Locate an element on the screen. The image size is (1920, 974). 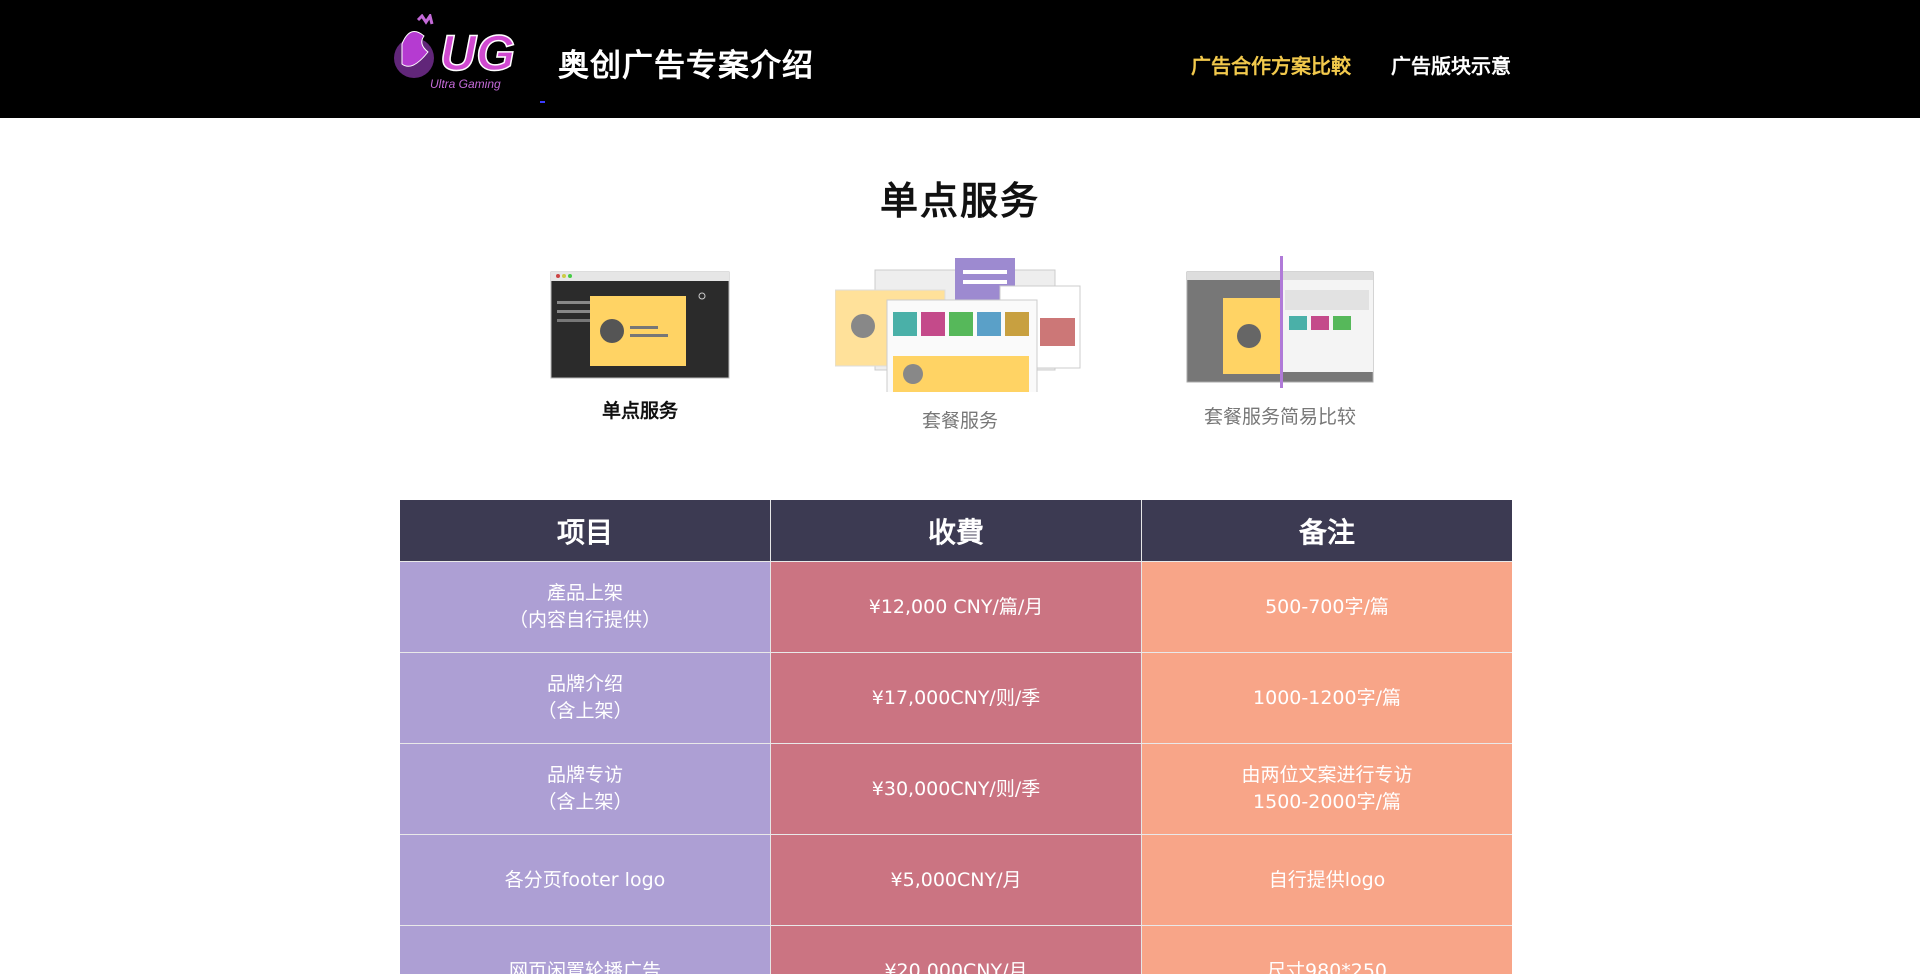
column-header-fee: 收費 is located at coordinates (956, 530).